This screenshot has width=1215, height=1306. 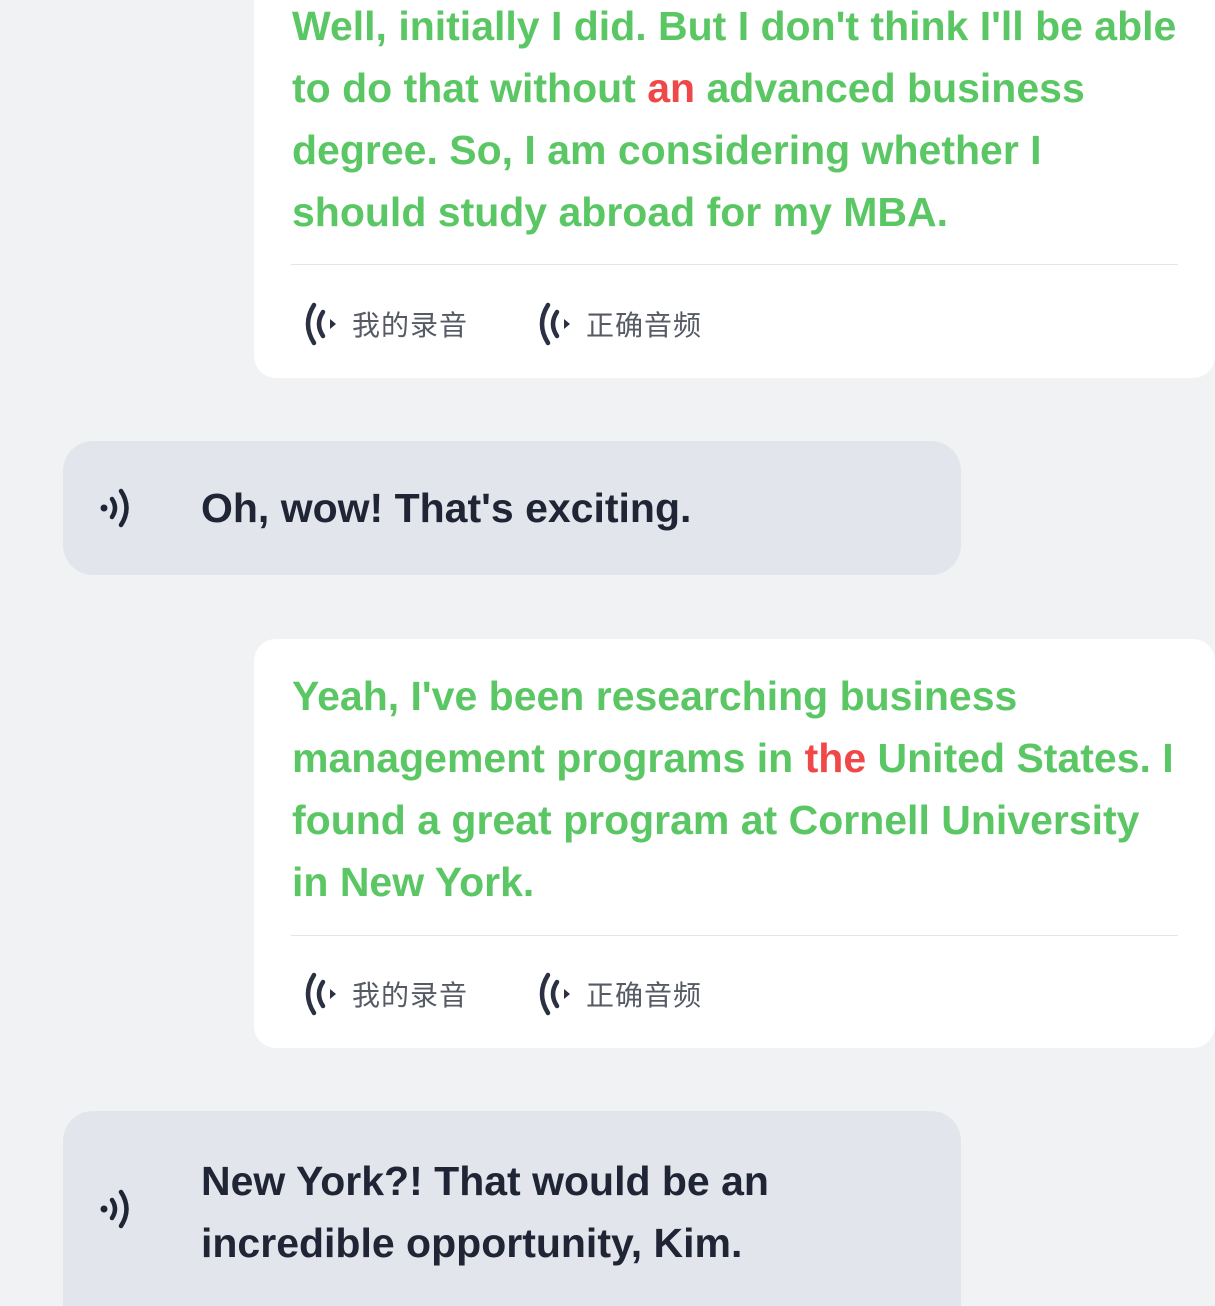 What do you see at coordinates (835, 758) in the screenshot?
I see `grammar-error-word: the` at bounding box center [835, 758].